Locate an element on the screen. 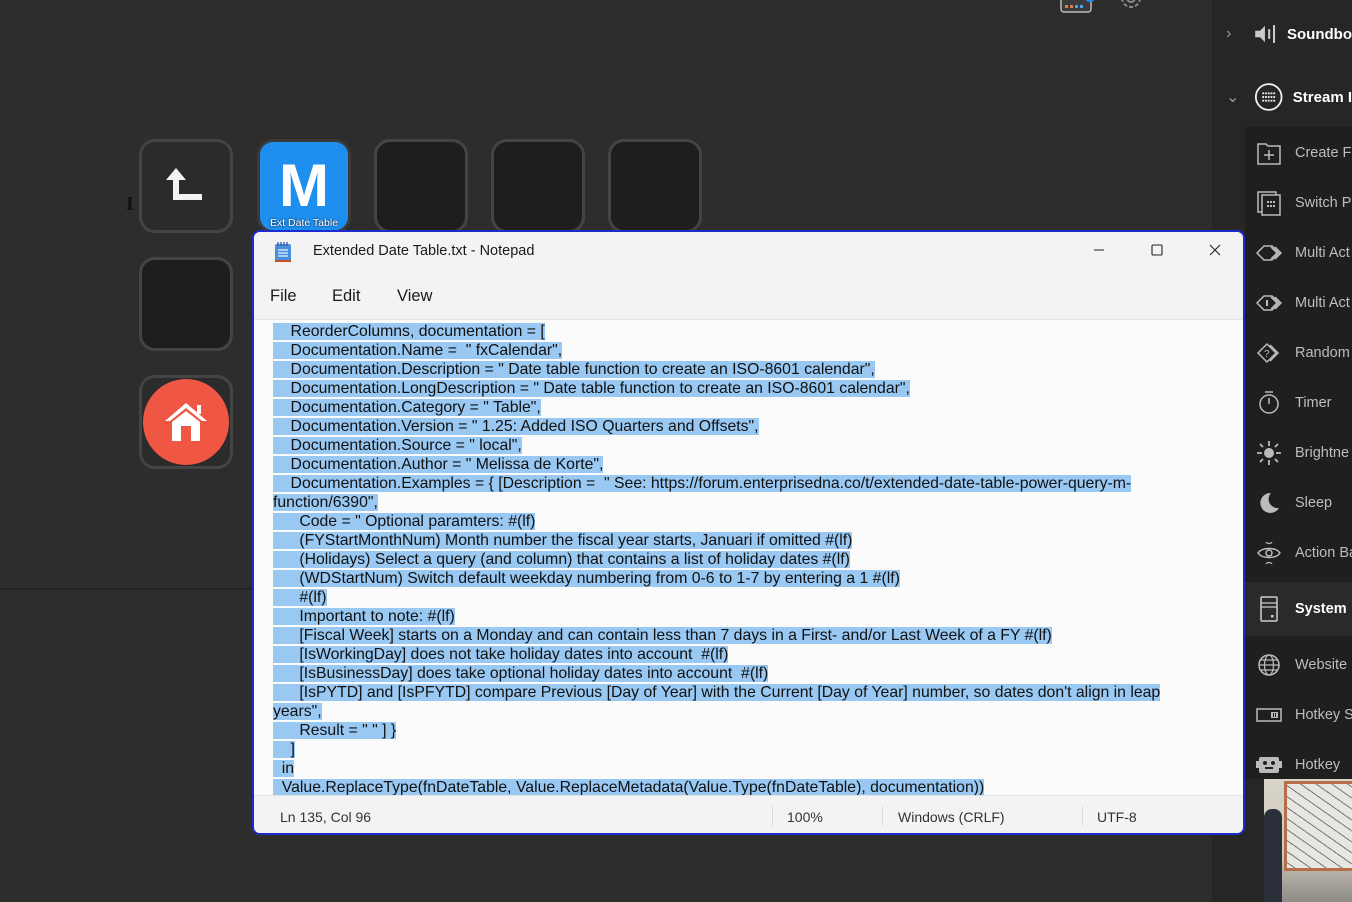 The height and width of the screenshot is (902, 1352). action-label: Timer is located at coordinates (1313, 403).